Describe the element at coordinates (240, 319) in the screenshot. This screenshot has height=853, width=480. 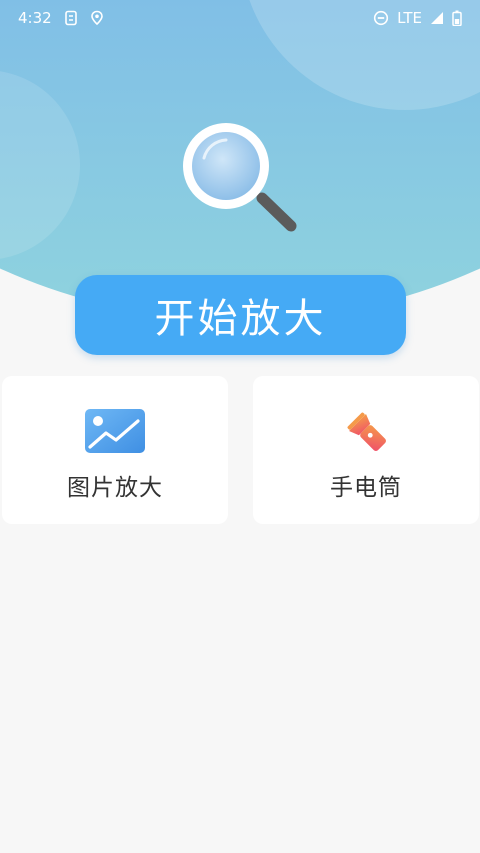
I see `start-magnify-label: 开始放大` at that location.